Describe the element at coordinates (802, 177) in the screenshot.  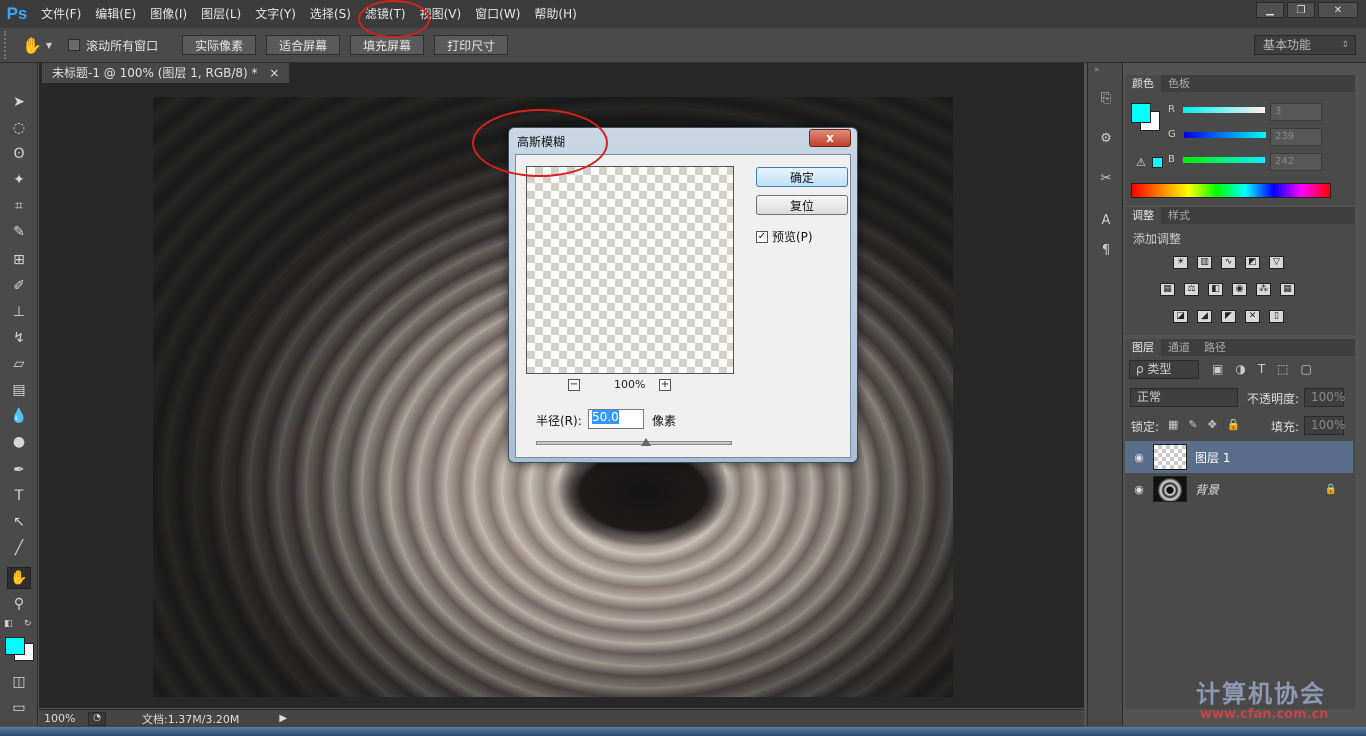
I see `ok-button: 确定` at that location.